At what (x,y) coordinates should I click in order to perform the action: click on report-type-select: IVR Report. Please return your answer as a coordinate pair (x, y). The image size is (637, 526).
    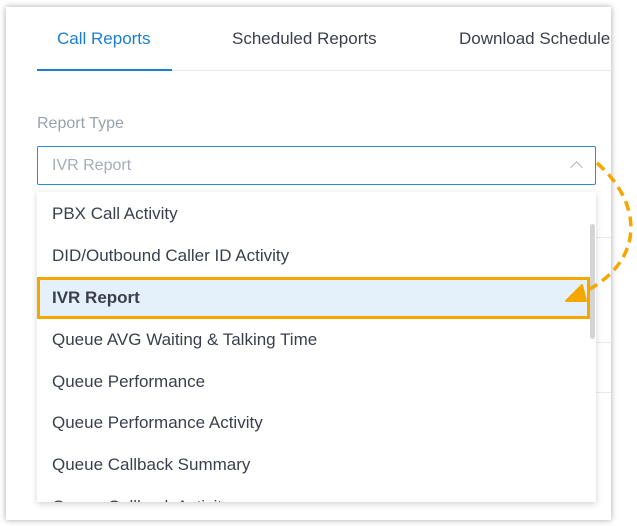
    Looking at the image, I should click on (316, 165).